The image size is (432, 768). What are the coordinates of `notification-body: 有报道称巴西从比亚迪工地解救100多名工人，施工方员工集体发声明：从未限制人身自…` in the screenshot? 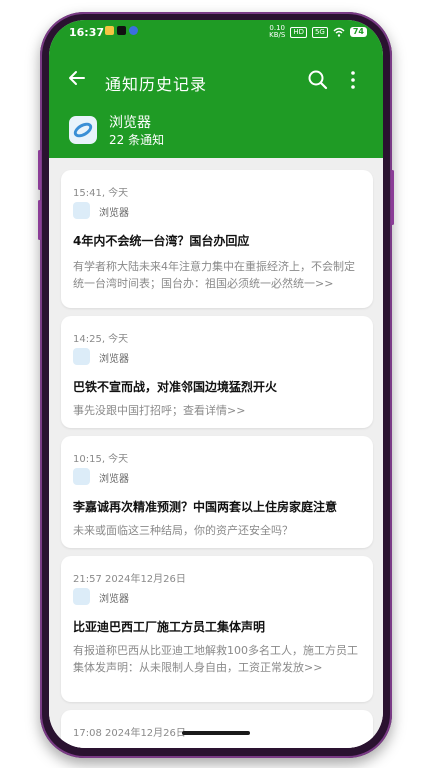 It's located at (215, 659).